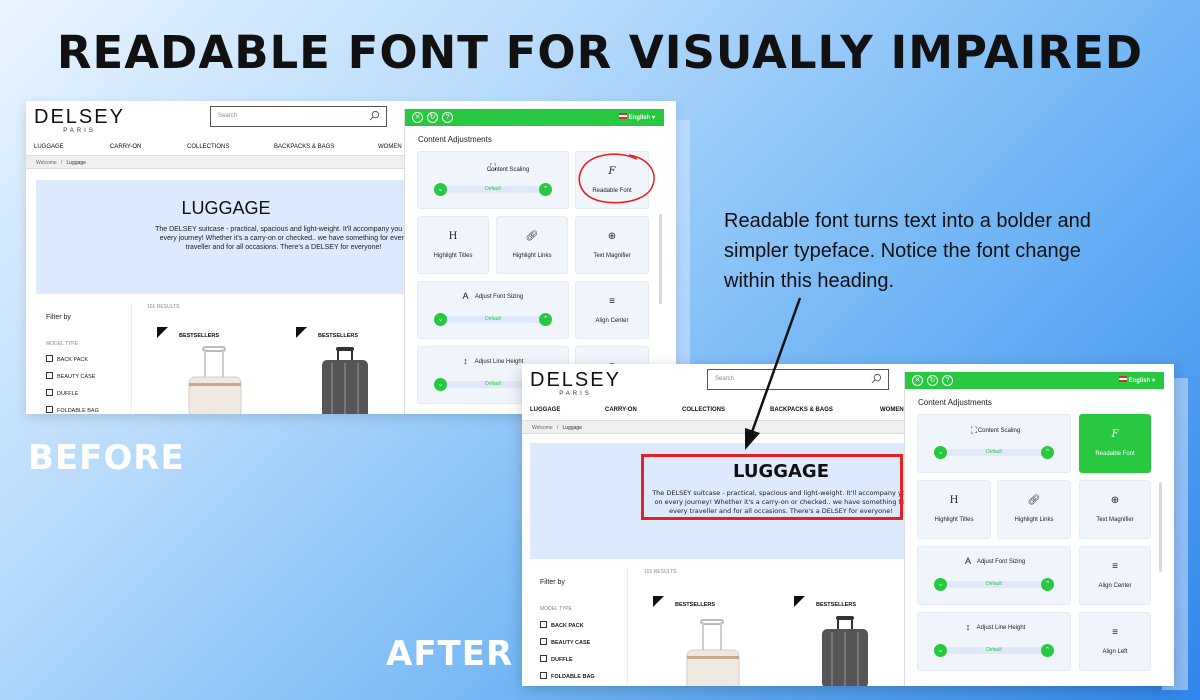 This screenshot has width=1200, height=700. Describe the element at coordinates (567, 626) in the screenshot. I see `filter-option-label: BACK PACK` at that location.